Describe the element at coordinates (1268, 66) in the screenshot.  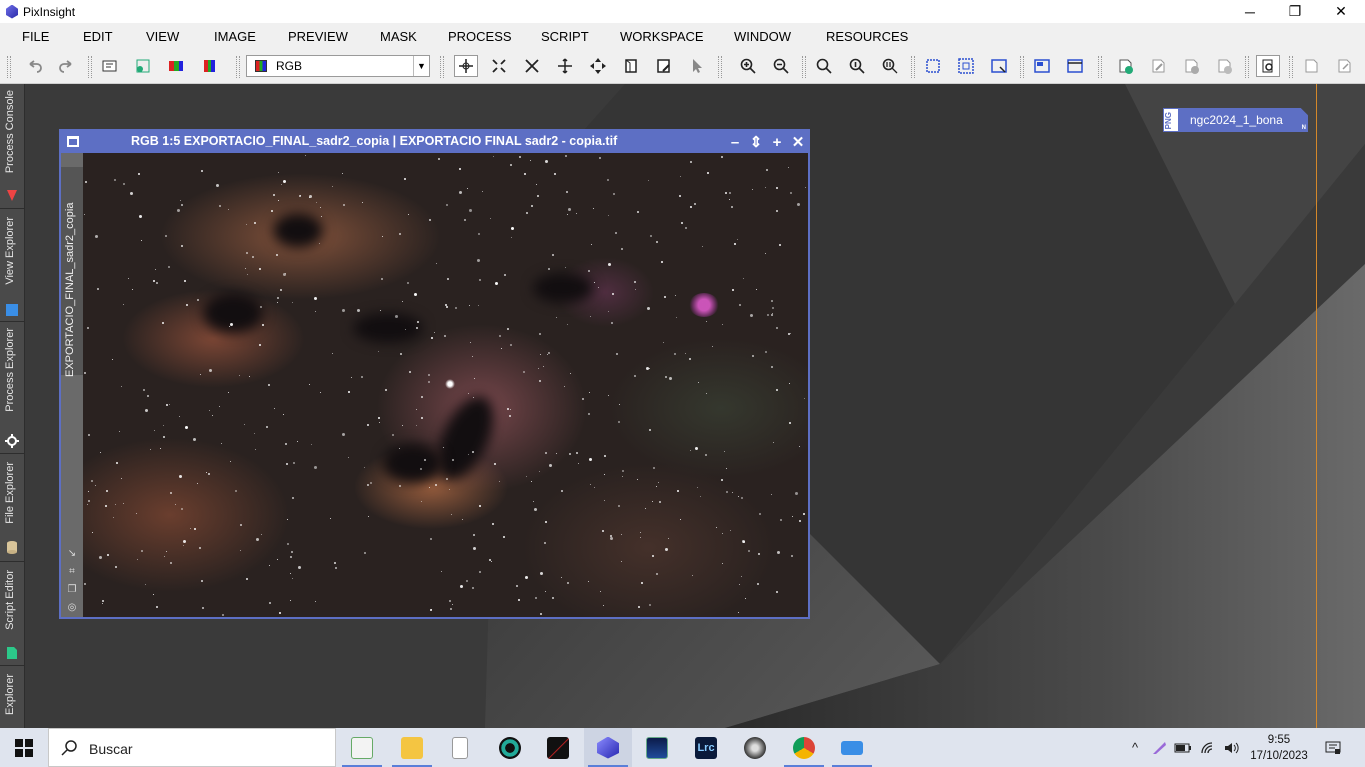
I see `search-process-icon` at that location.